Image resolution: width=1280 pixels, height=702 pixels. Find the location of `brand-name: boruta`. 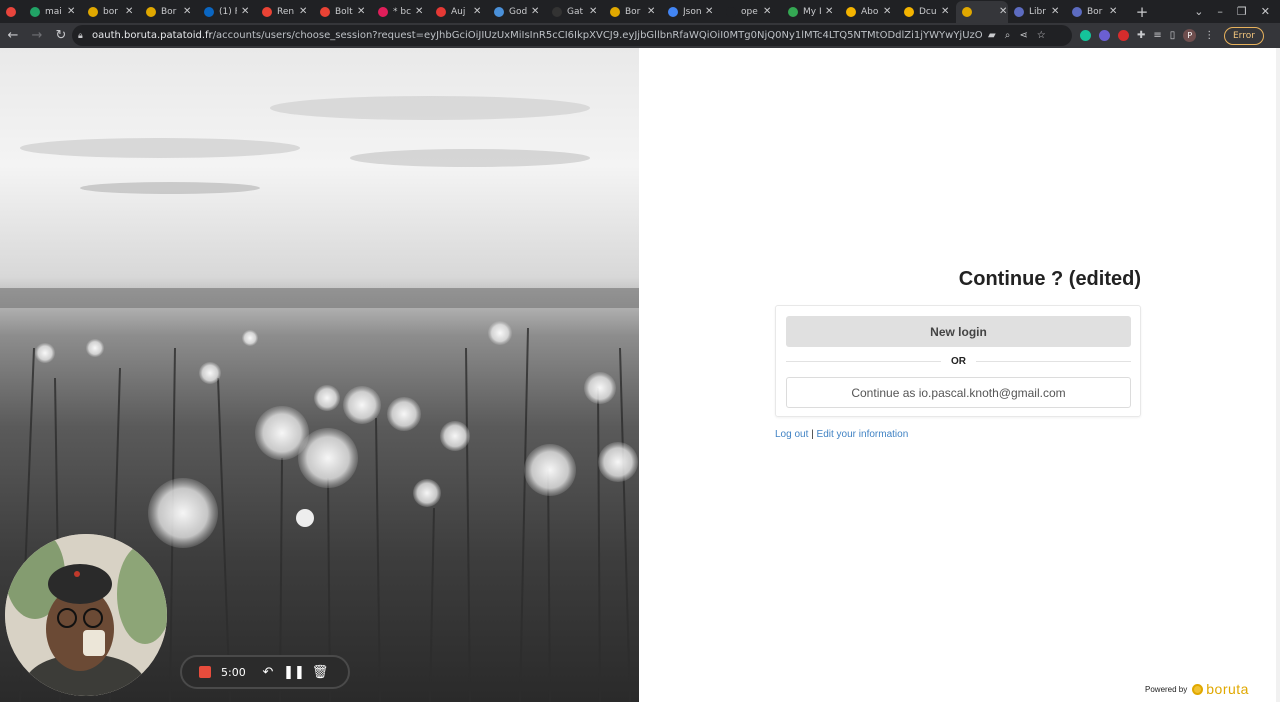

brand-name: boruta is located at coordinates (1227, 689).